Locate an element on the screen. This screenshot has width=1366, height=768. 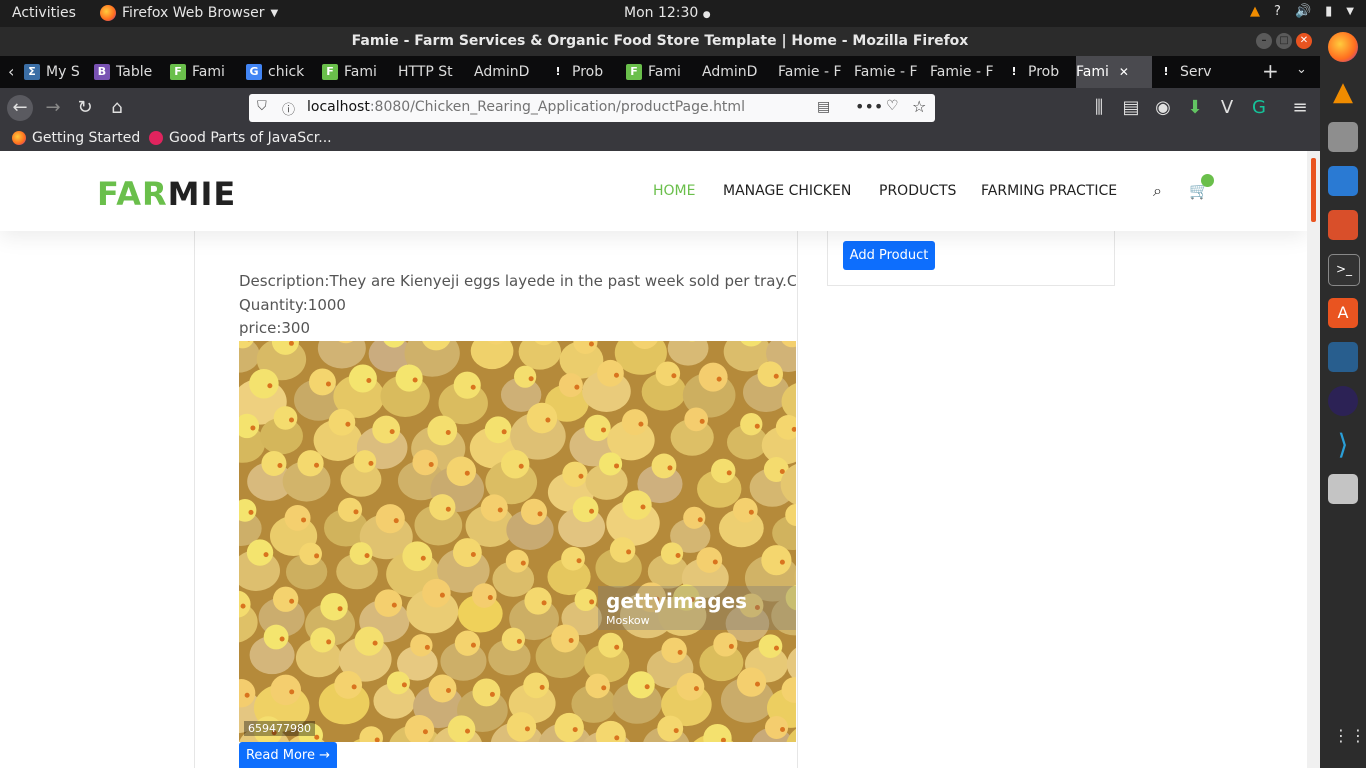
menu-icon: ≡ is located at coordinates (1300, 108).